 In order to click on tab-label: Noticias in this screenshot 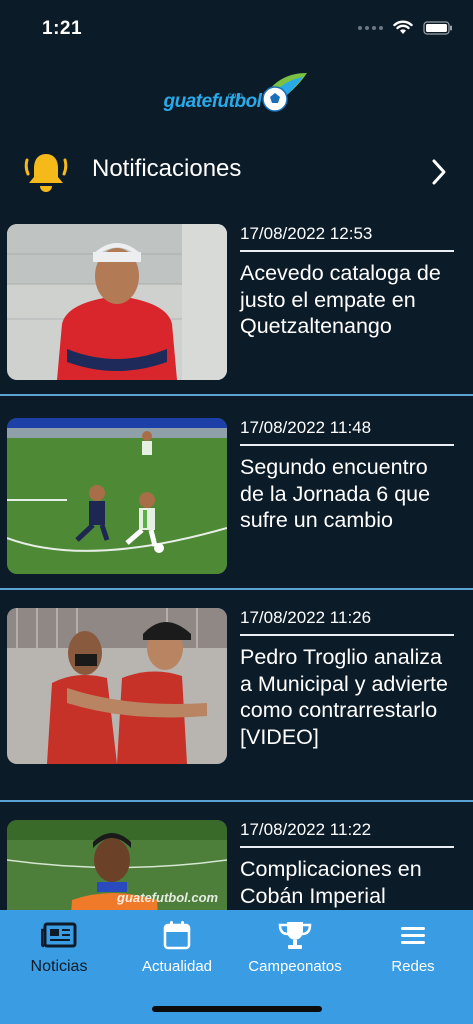, I will do `click(59, 966)`.